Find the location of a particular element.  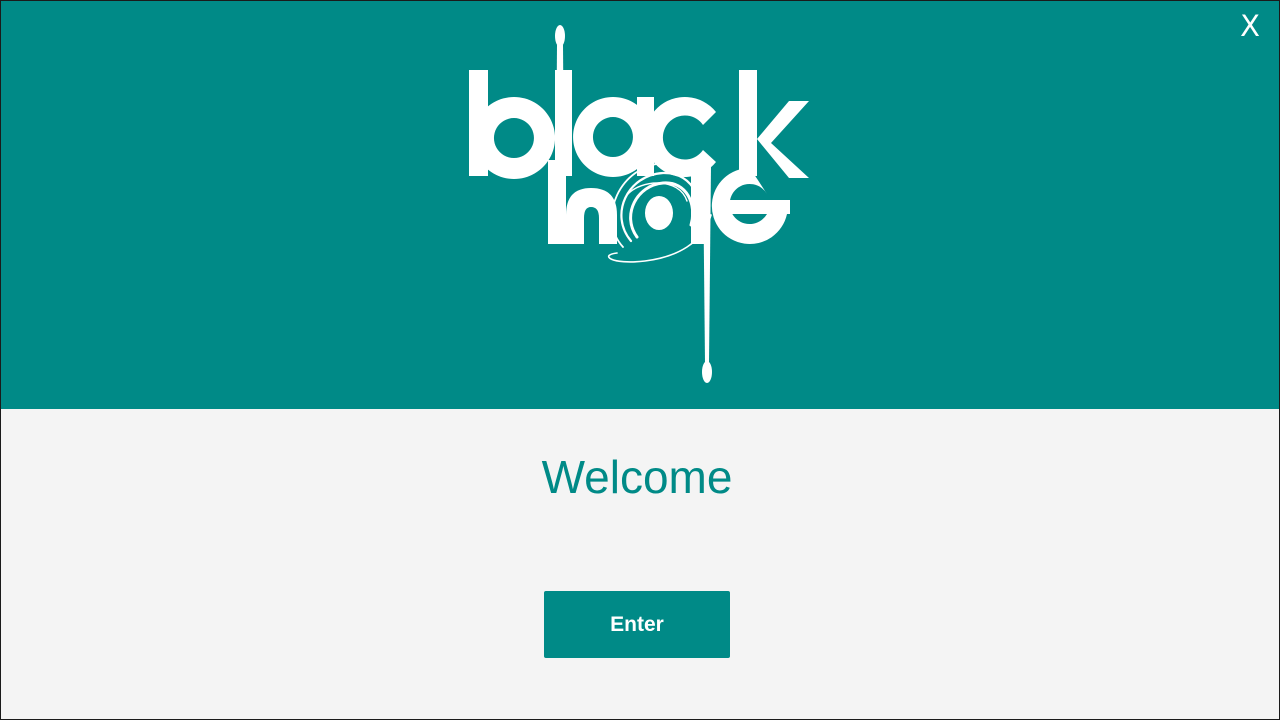

enter-button-label: Enter is located at coordinates (637, 624).